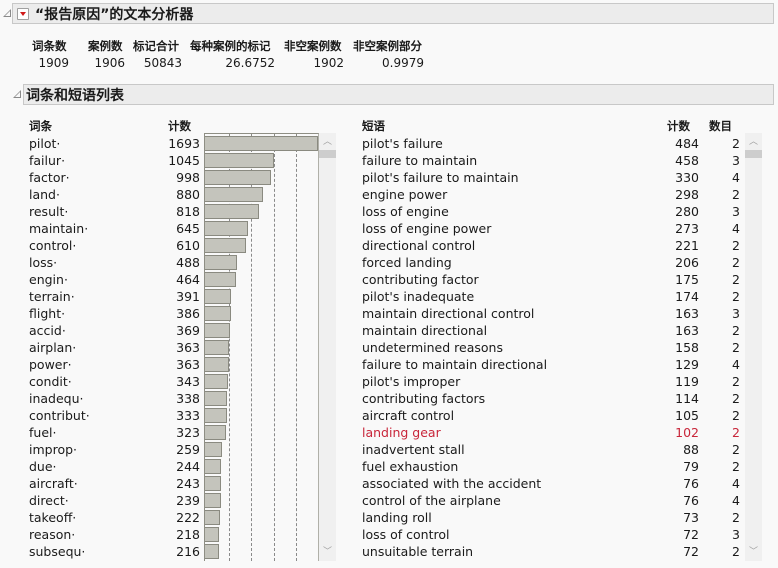 The height and width of the screenshot is (568, 778). Describe the element at coordinates (408, 415) in the screenshot. I see `phrase-label: aircraft control` at that location.